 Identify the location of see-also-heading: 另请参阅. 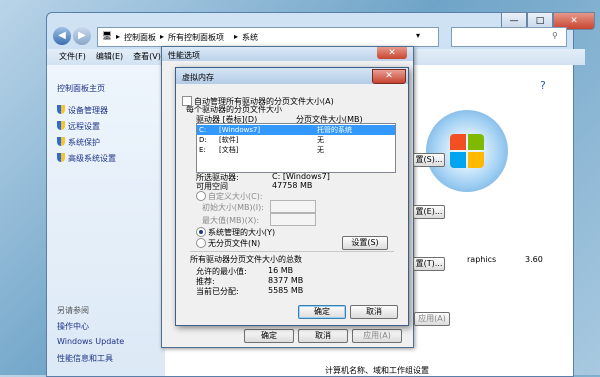
(73, 310).